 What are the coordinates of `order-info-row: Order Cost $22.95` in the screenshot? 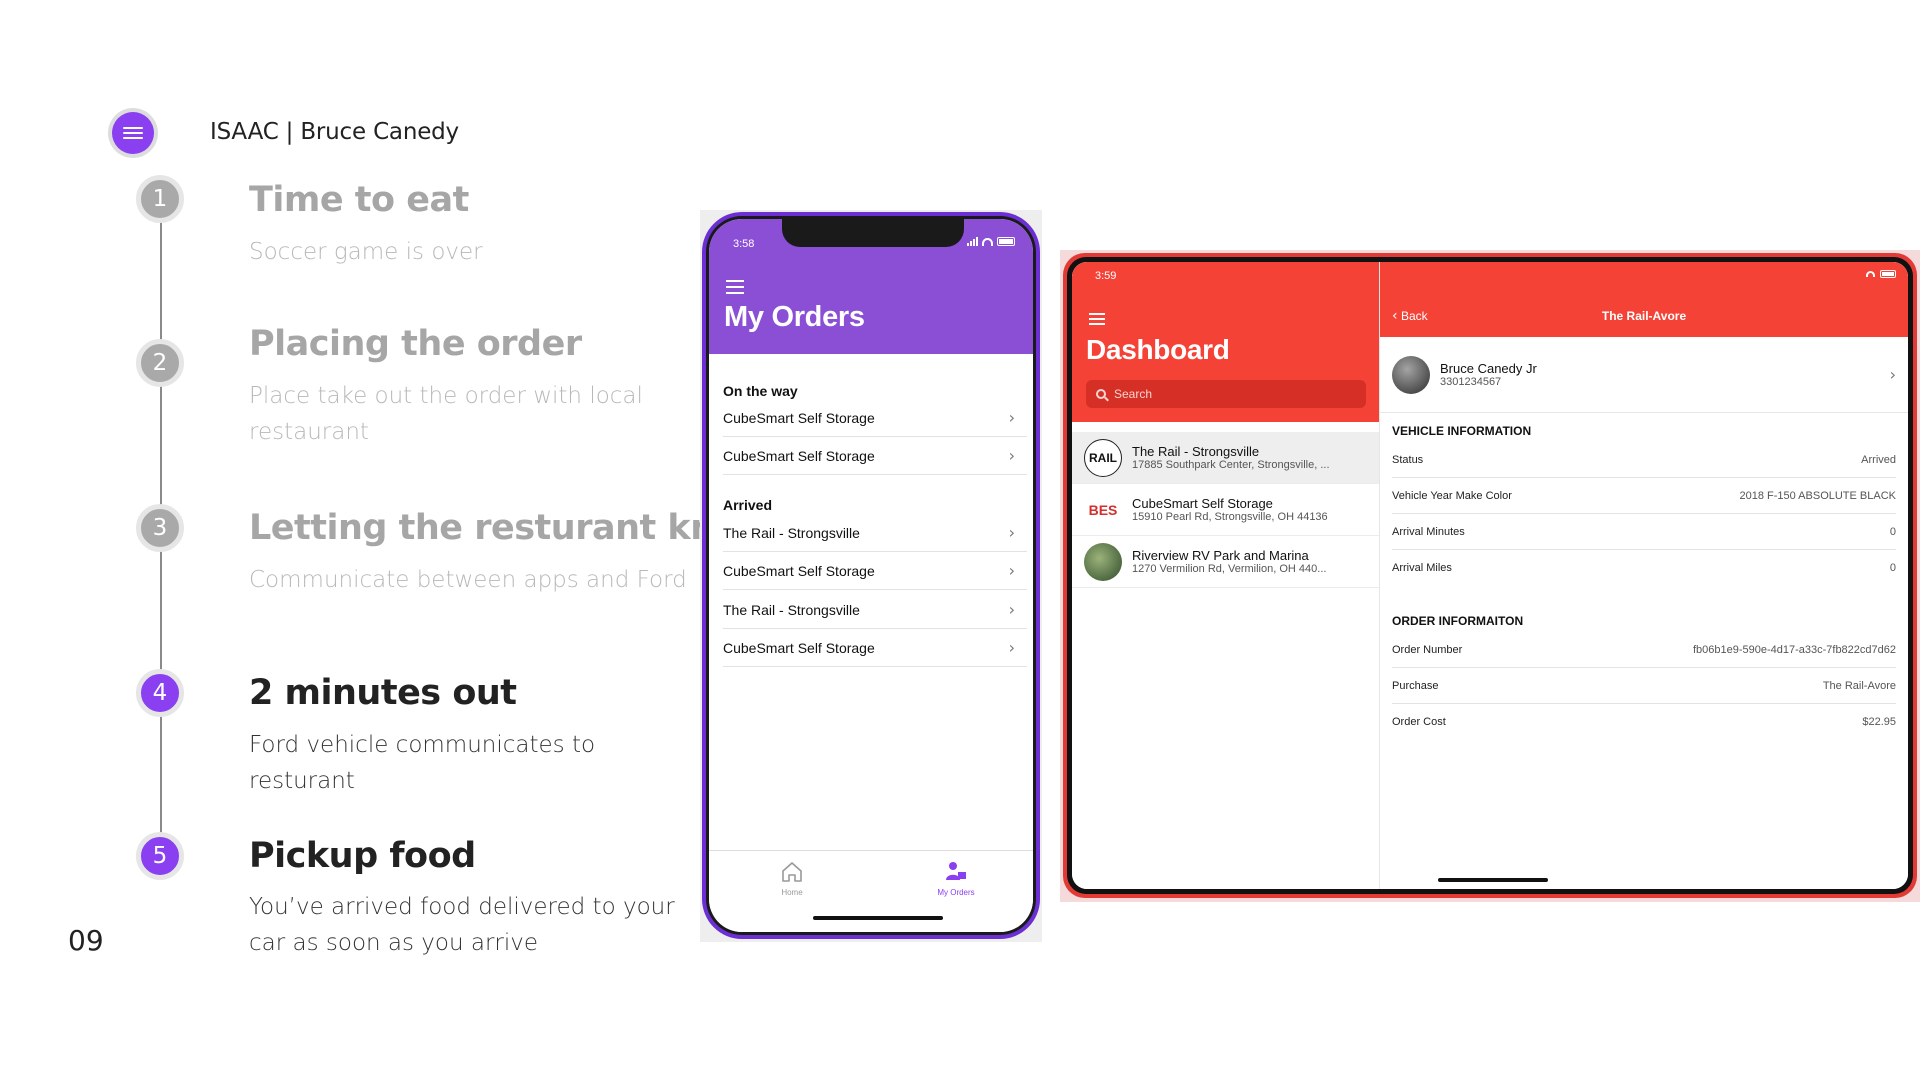 It's located at (1644, 722).